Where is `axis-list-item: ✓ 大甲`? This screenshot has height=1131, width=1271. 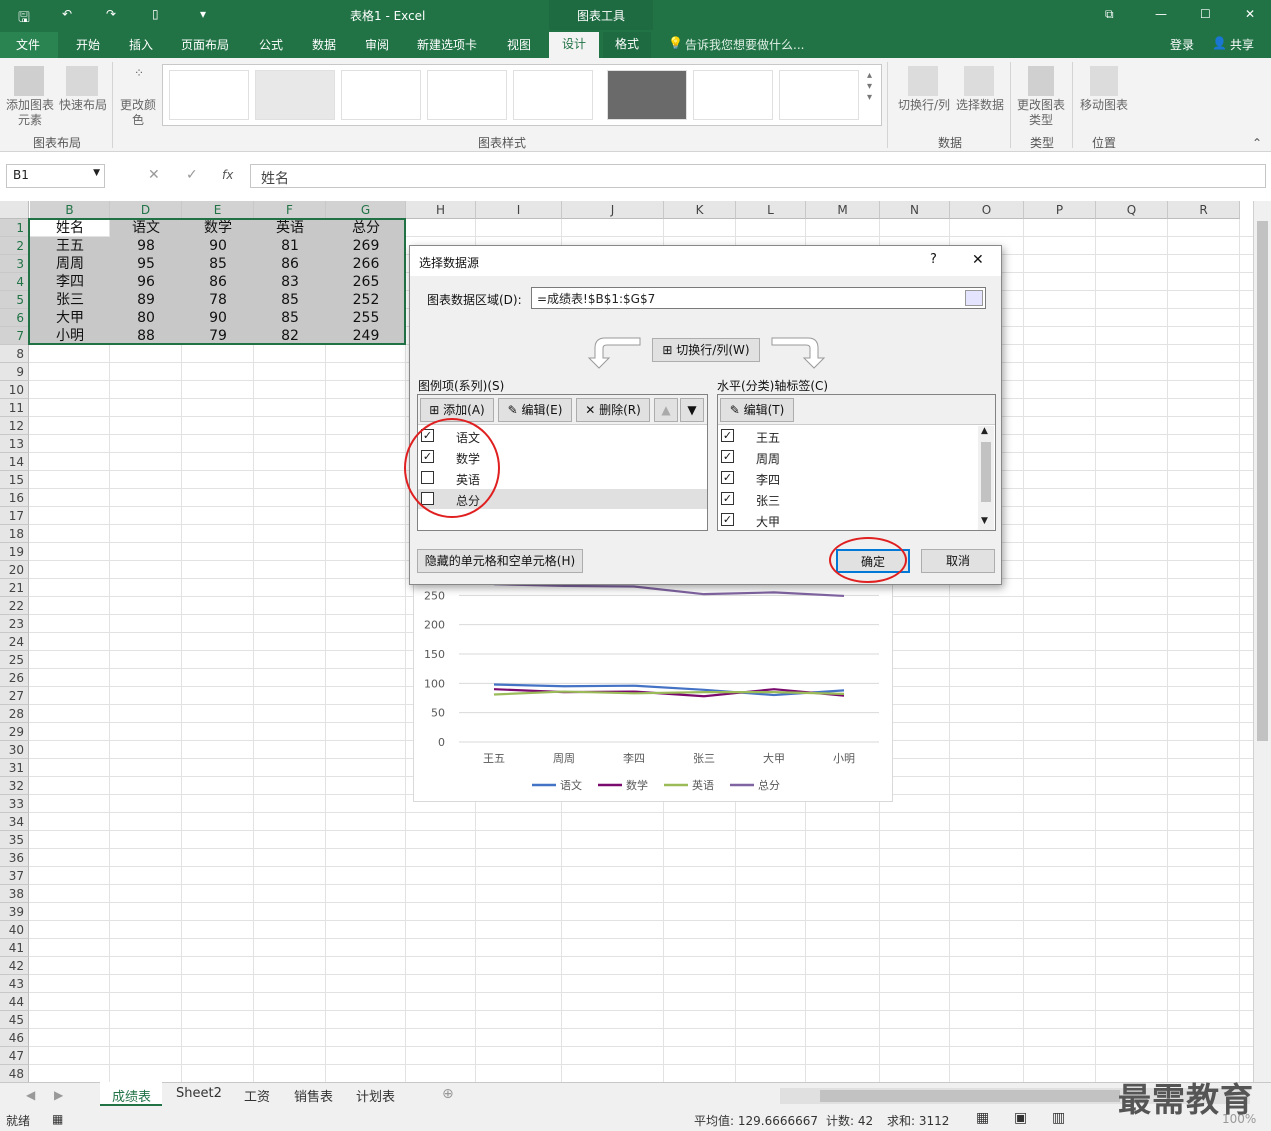
axis-list-item: ✓ 大甲 is located at coordinates (847, 520).